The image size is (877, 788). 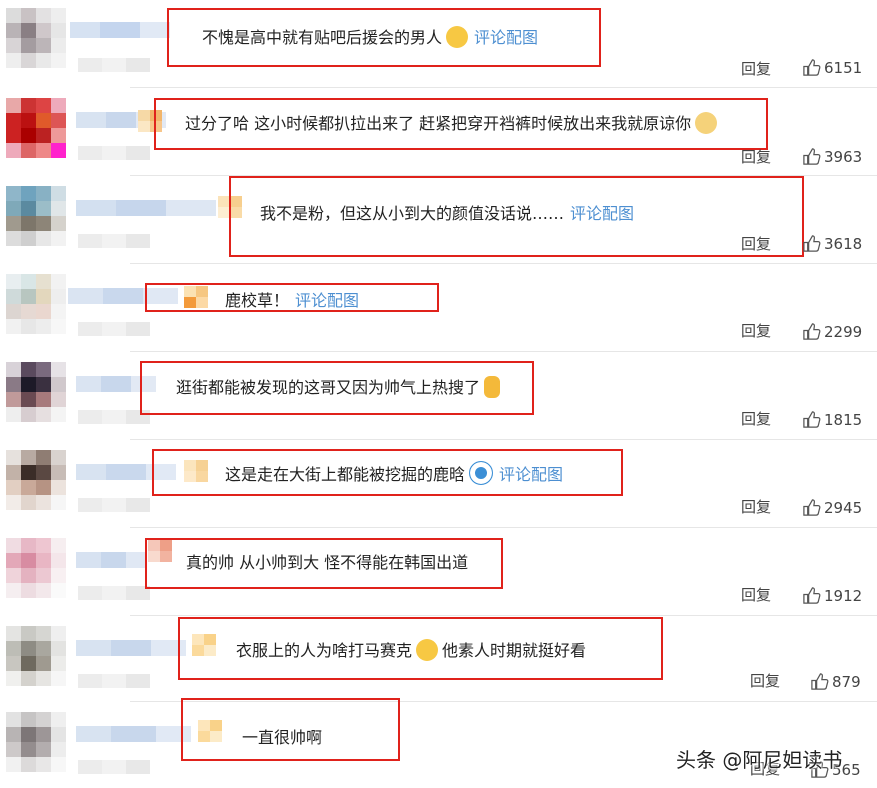 I want to click on comment-text: 逛街都能被发现的这哥又因为帅气上热搜了, so click(x=338, y=386).